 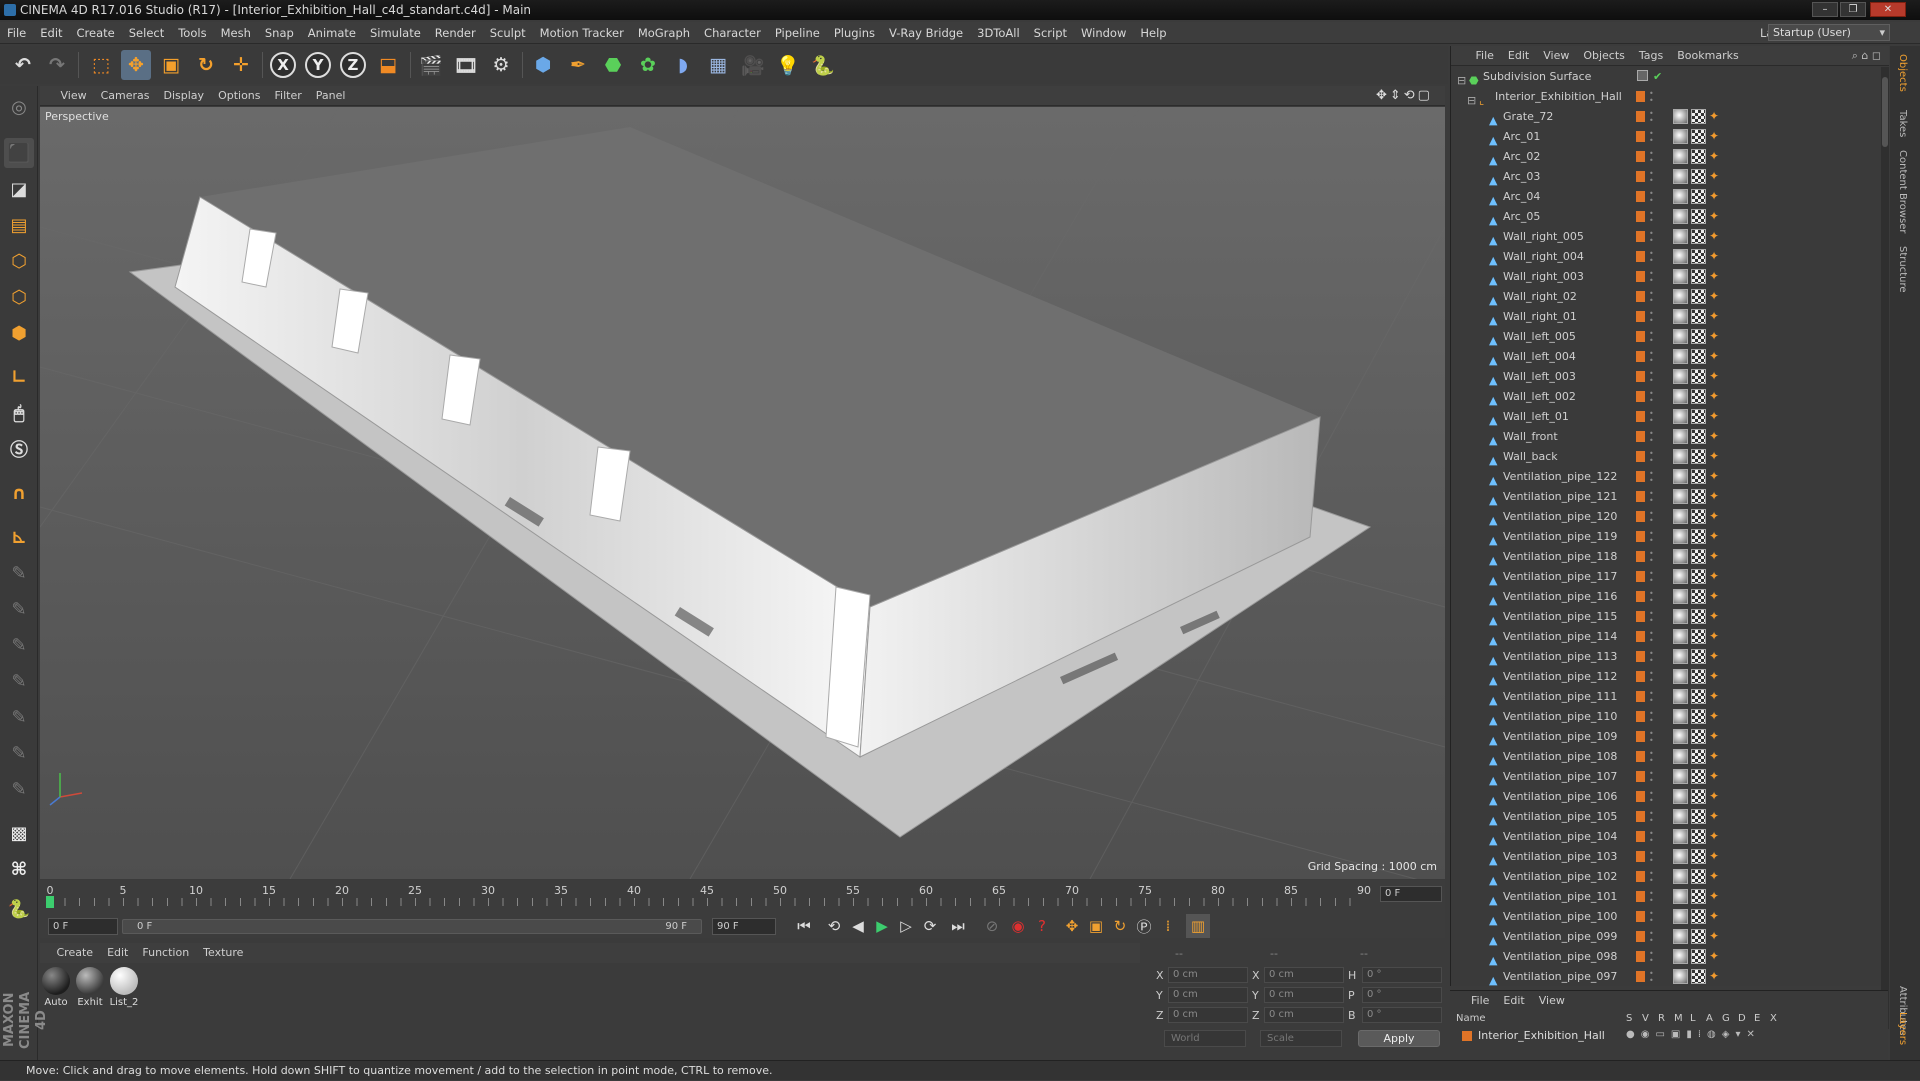 I want to click on viewport-menu-cameras: Cameras, so click(x=125, y=96).